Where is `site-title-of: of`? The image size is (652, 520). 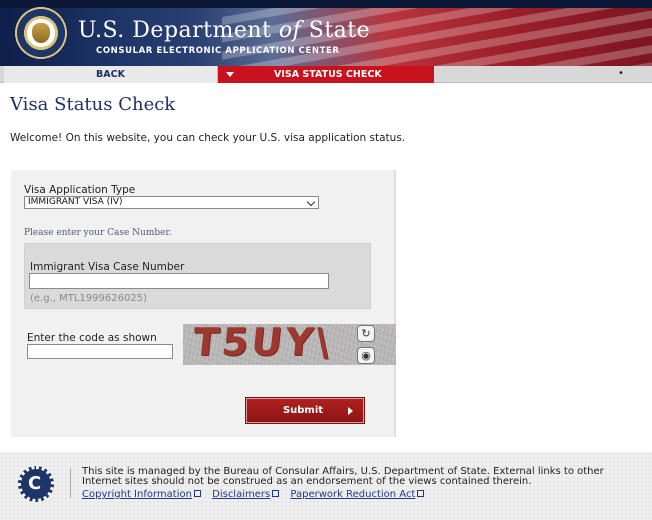 site-title-of: of is located at coordinates (290, 30).